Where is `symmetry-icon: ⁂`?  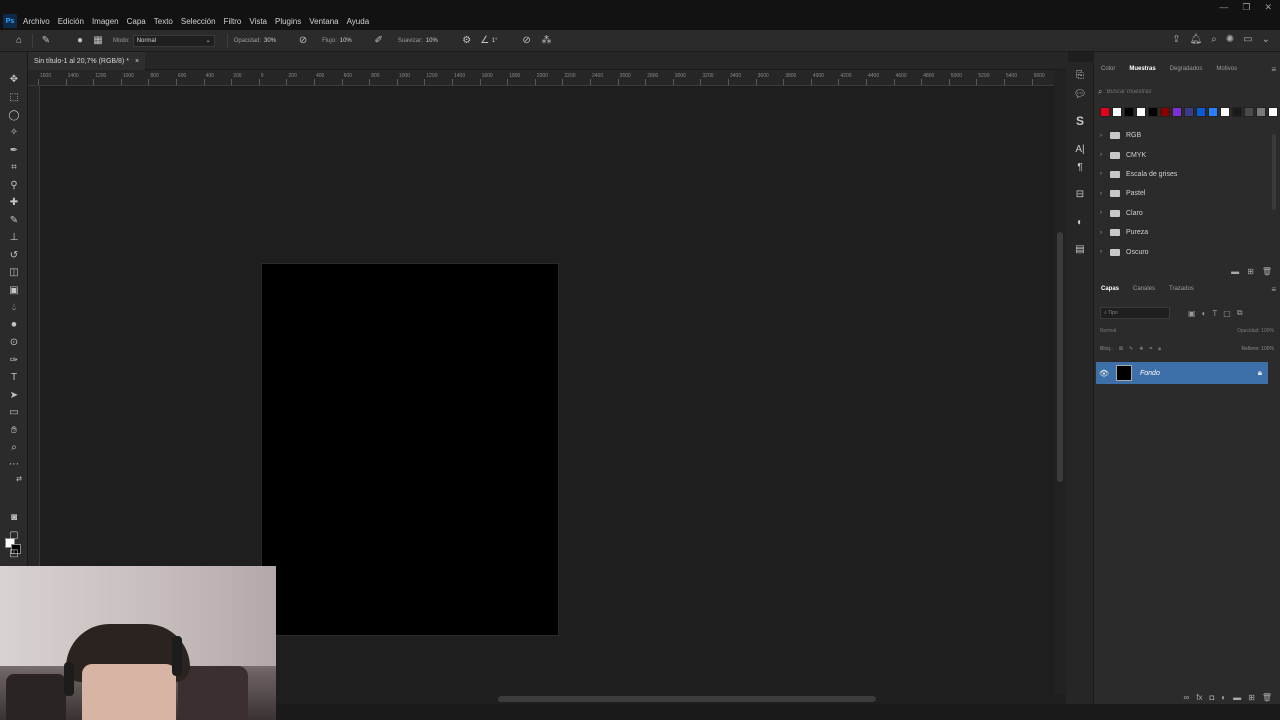
symmetry-icon: ⁂ is located at coordinates (547, 41).